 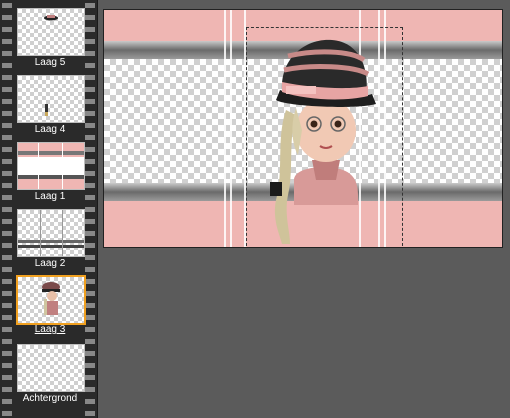 I want to click on layer-thumbnail-laag-4: Laag 4, so click(x=50, y=105).